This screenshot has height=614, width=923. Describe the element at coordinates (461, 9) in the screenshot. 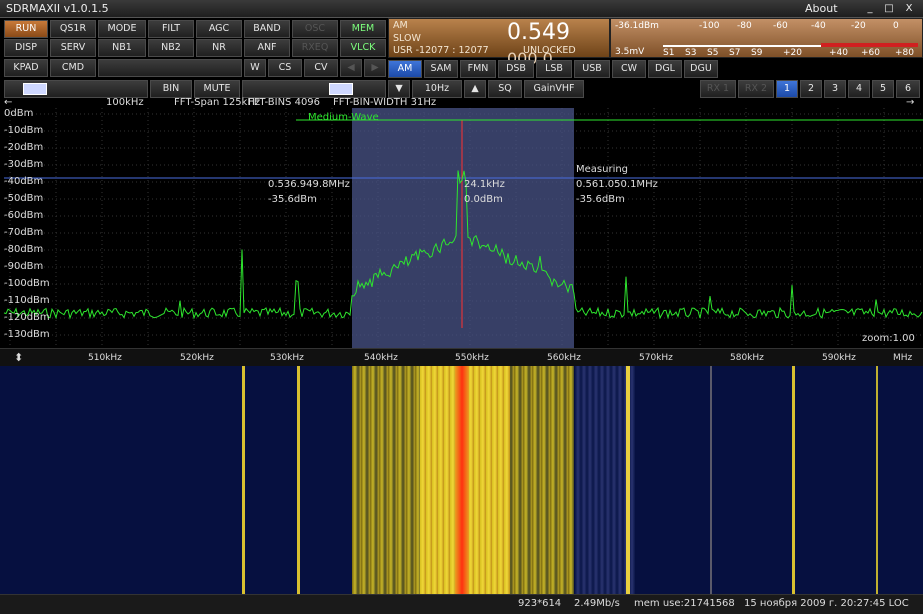

I see `title-bar: SDRMAXII v1.0.1.5 About _ □ X` at that location.